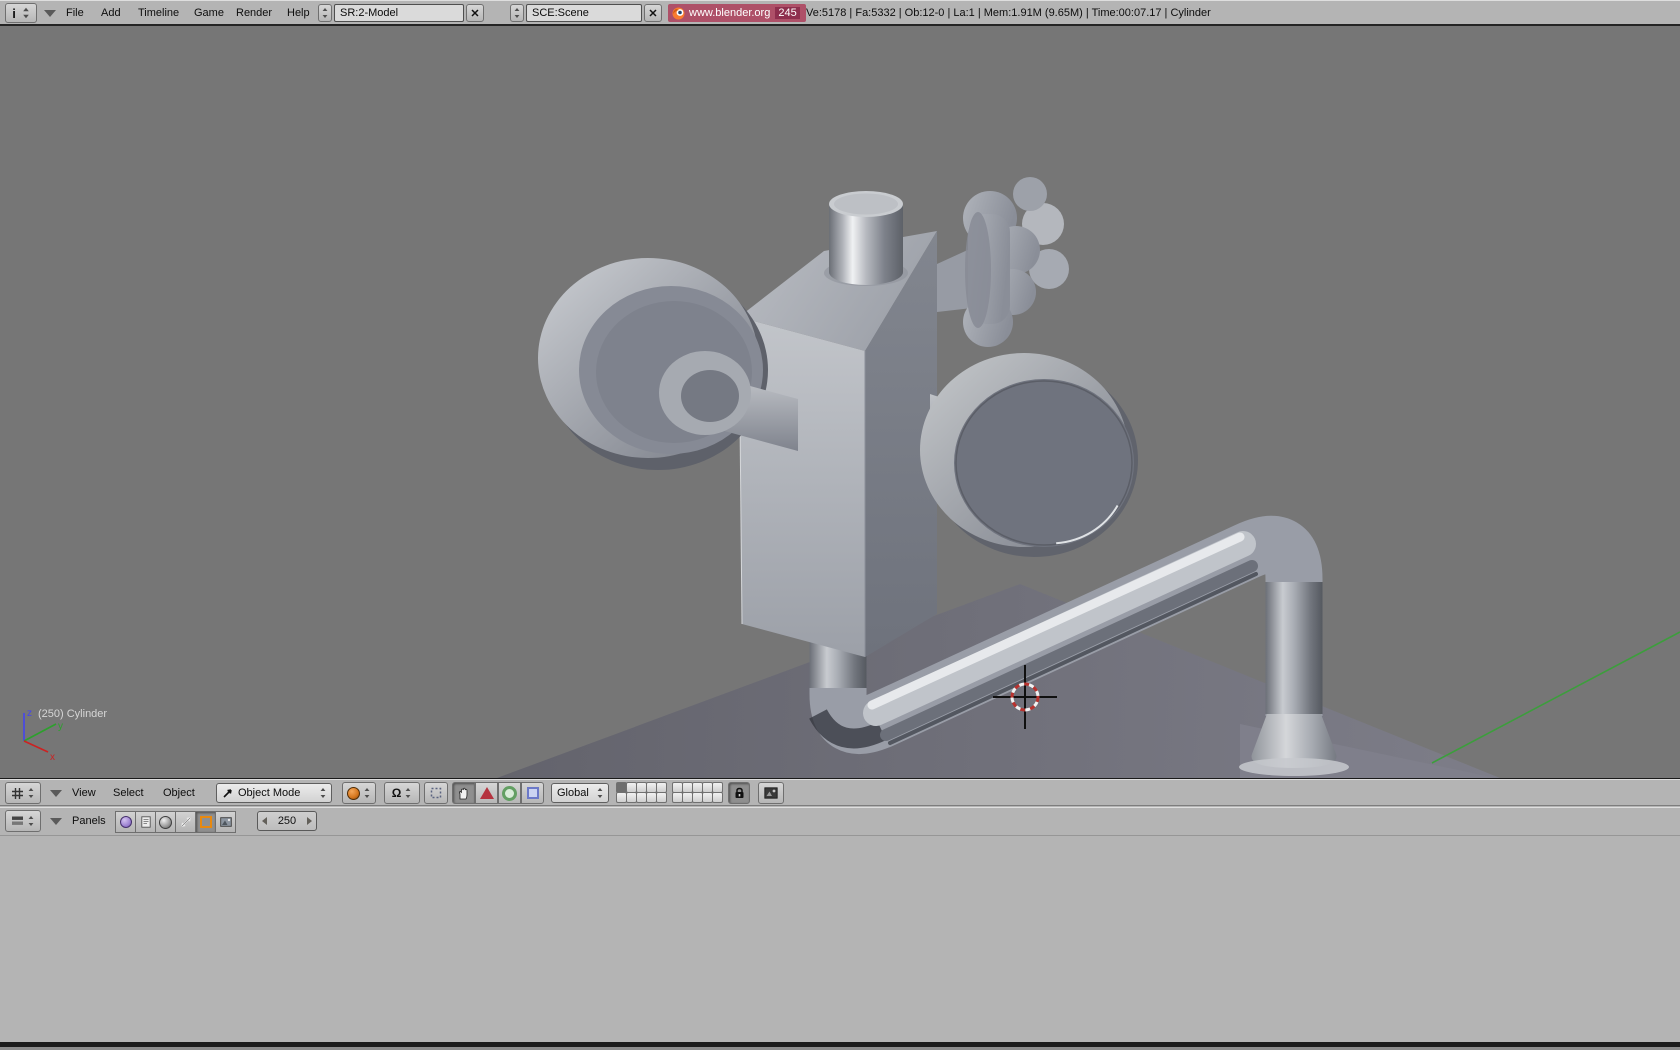  Describe the element at coordinates (298, 13) in the screenshot. I see `menu-help: Help` at that location.